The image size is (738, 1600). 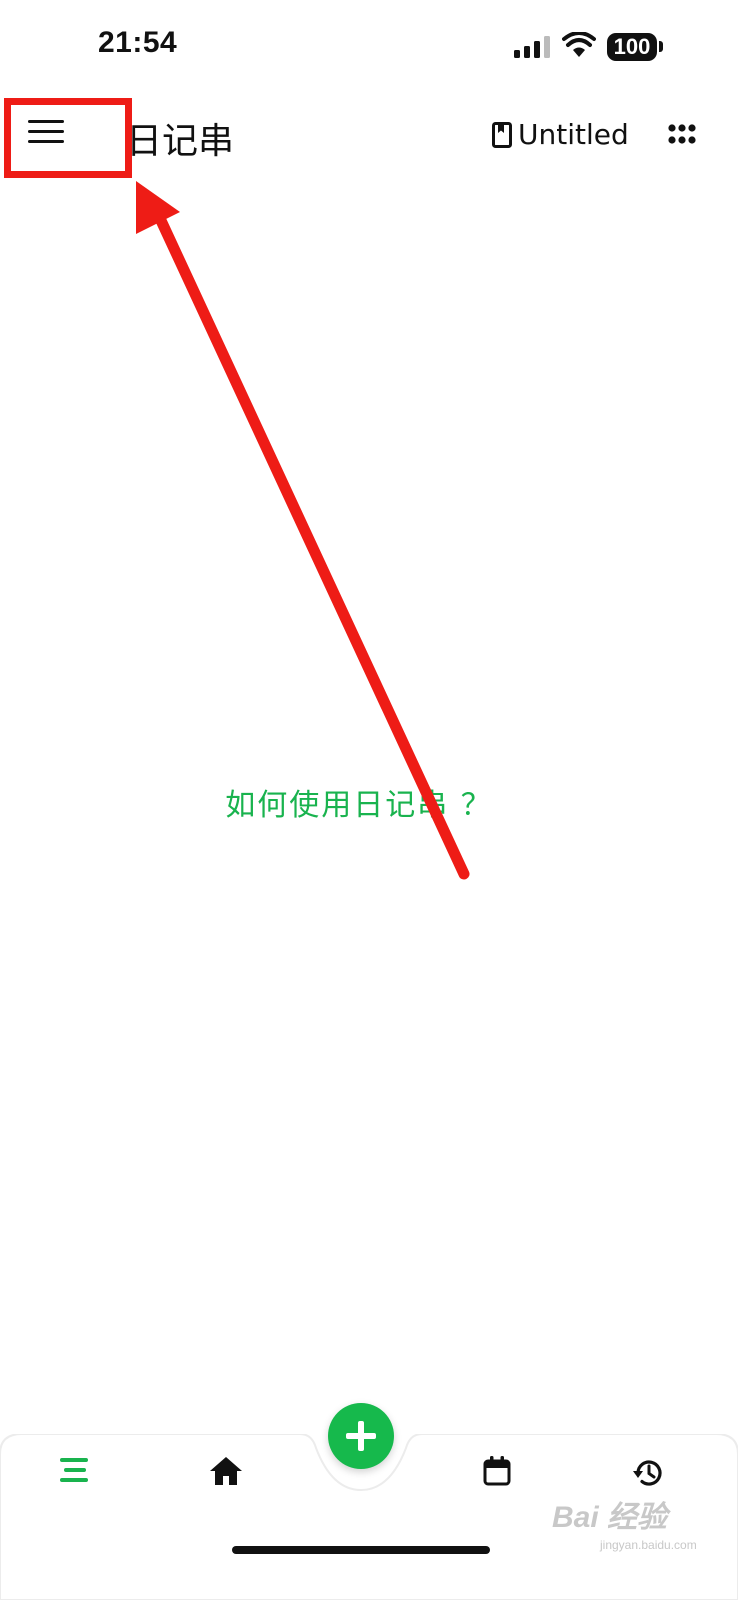 What do you see at coordinates (661, 46) in the screenshot?
I see `battery-tip` at bounding box center [661, 46].